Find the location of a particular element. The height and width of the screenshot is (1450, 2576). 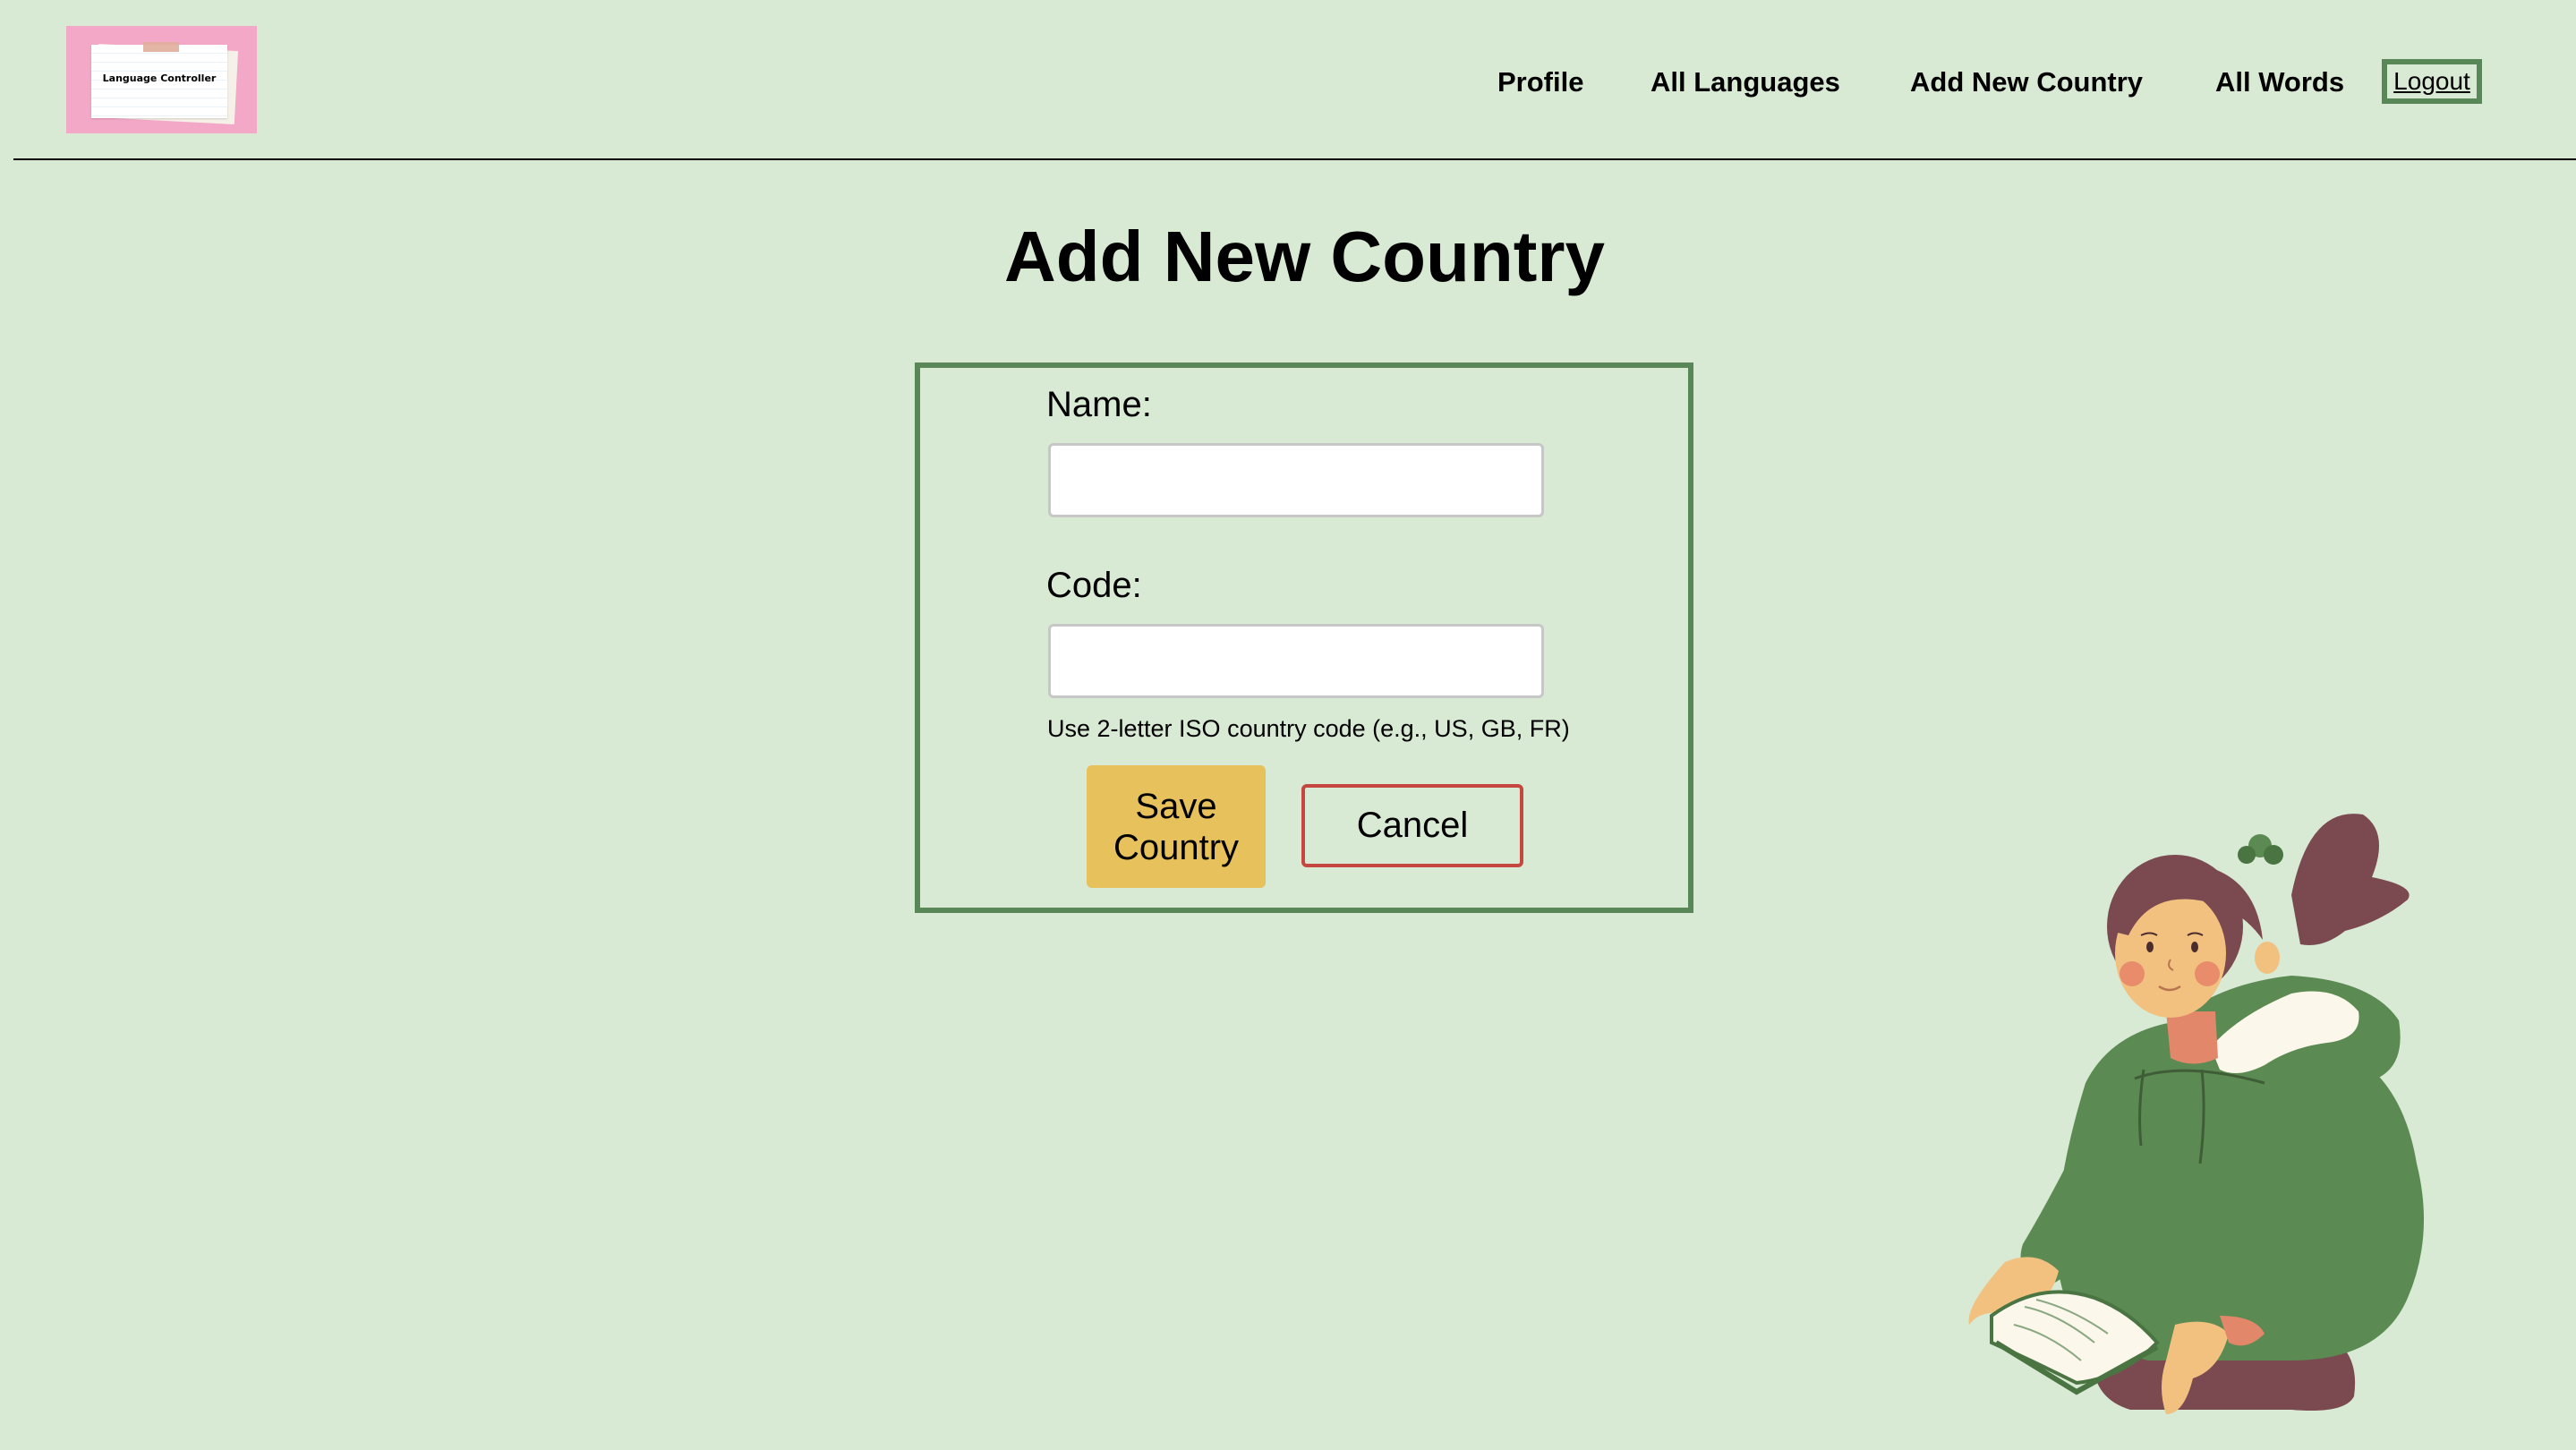

girl-reading-illustration is located at coordinates (2196, 1114).